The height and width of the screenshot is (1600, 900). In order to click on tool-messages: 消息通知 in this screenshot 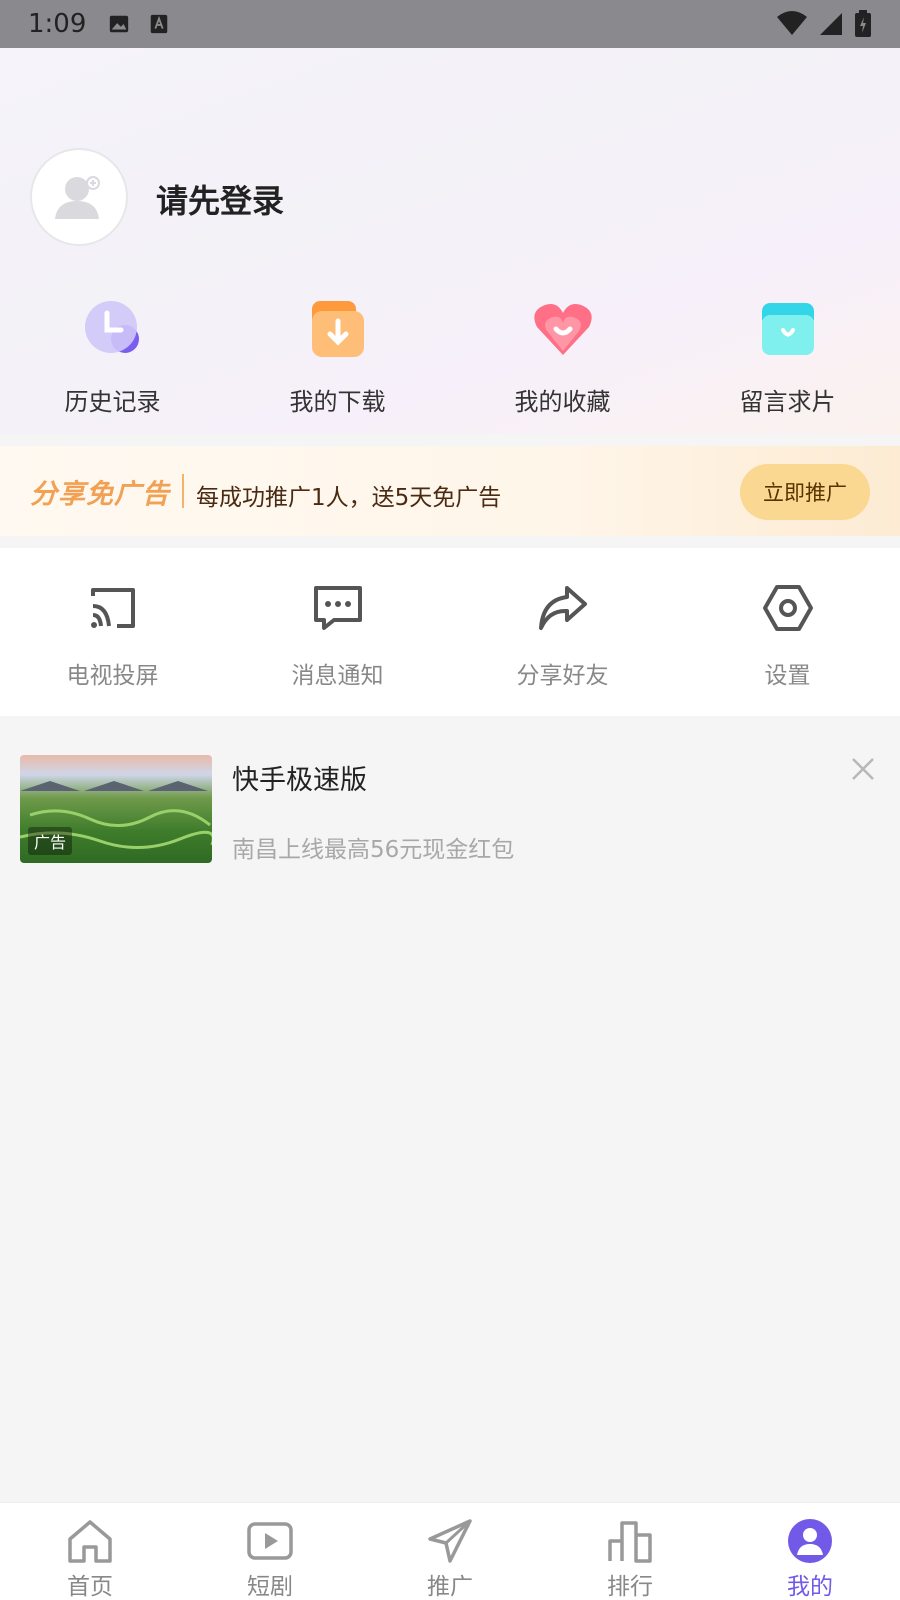, I will do `click(337, 632)`.